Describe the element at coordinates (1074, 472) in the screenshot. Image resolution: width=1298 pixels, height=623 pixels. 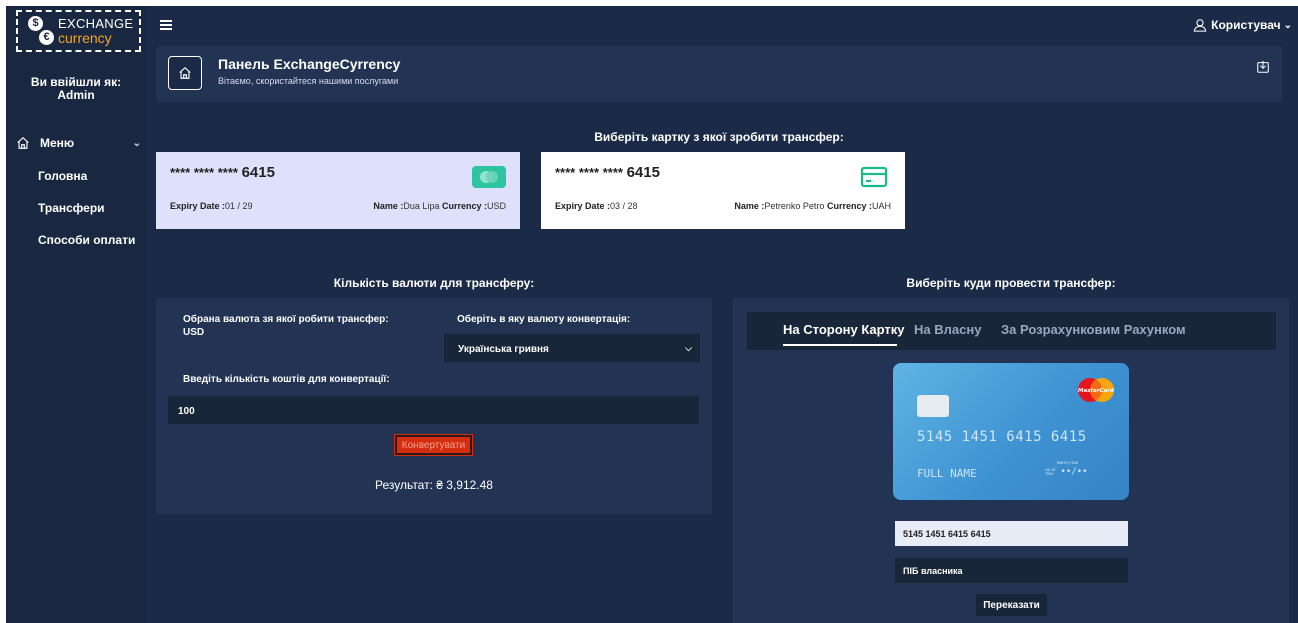
I see `card-preview-expiry-value: ••/••` at that location.